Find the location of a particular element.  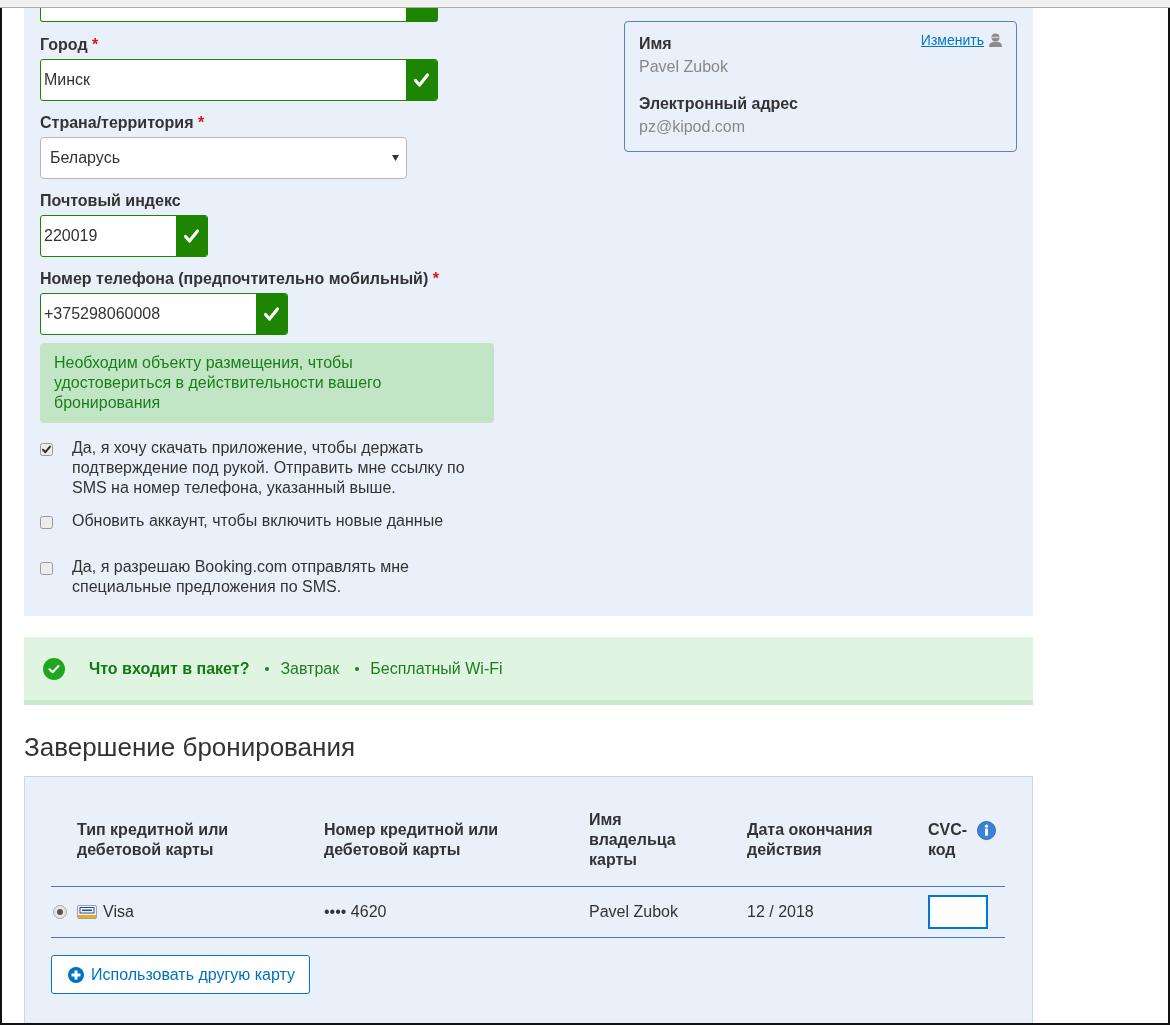

checkbox-label: Да, я разрешаю Booking.com отправлять мне специальные предложения по SMS. is located at coordinates (241, 577).